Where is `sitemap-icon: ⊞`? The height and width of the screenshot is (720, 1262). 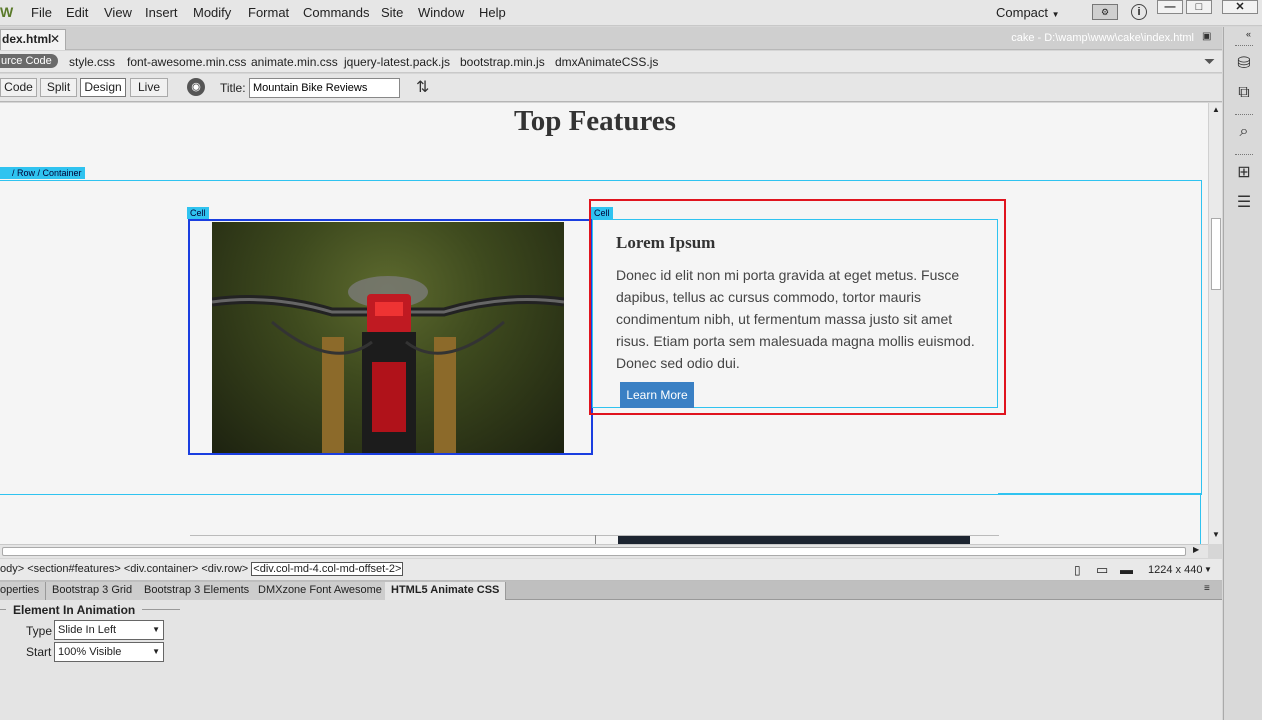
sitemap-icon: ⊞ is located at coordinates (1244, 173).